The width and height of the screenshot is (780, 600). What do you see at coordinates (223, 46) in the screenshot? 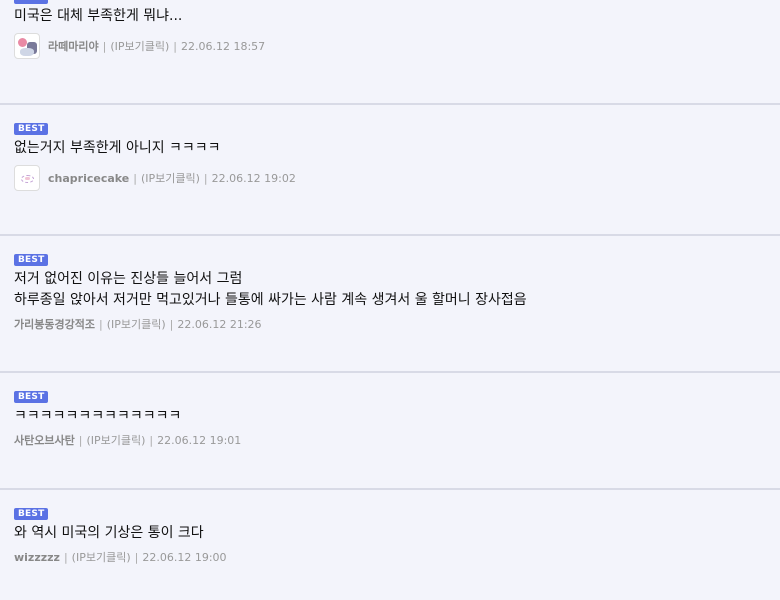
I see `comment-date: 22.06.12 18:57` at bounding box center [223, 46].